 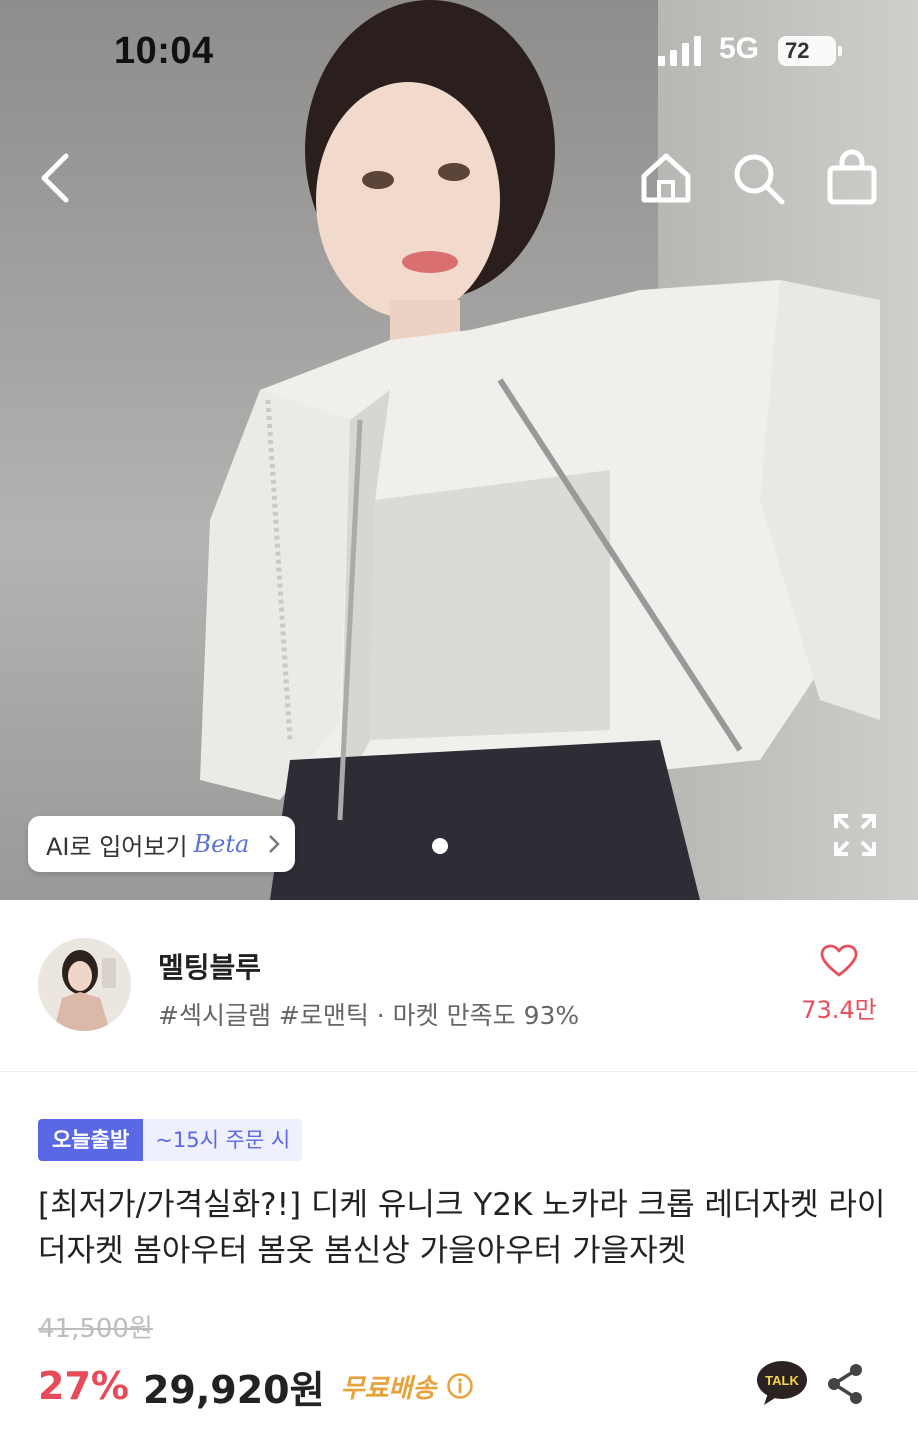 I want to click on ai-try-on-label: AI로 입어보기, so click(x=117, y=846).